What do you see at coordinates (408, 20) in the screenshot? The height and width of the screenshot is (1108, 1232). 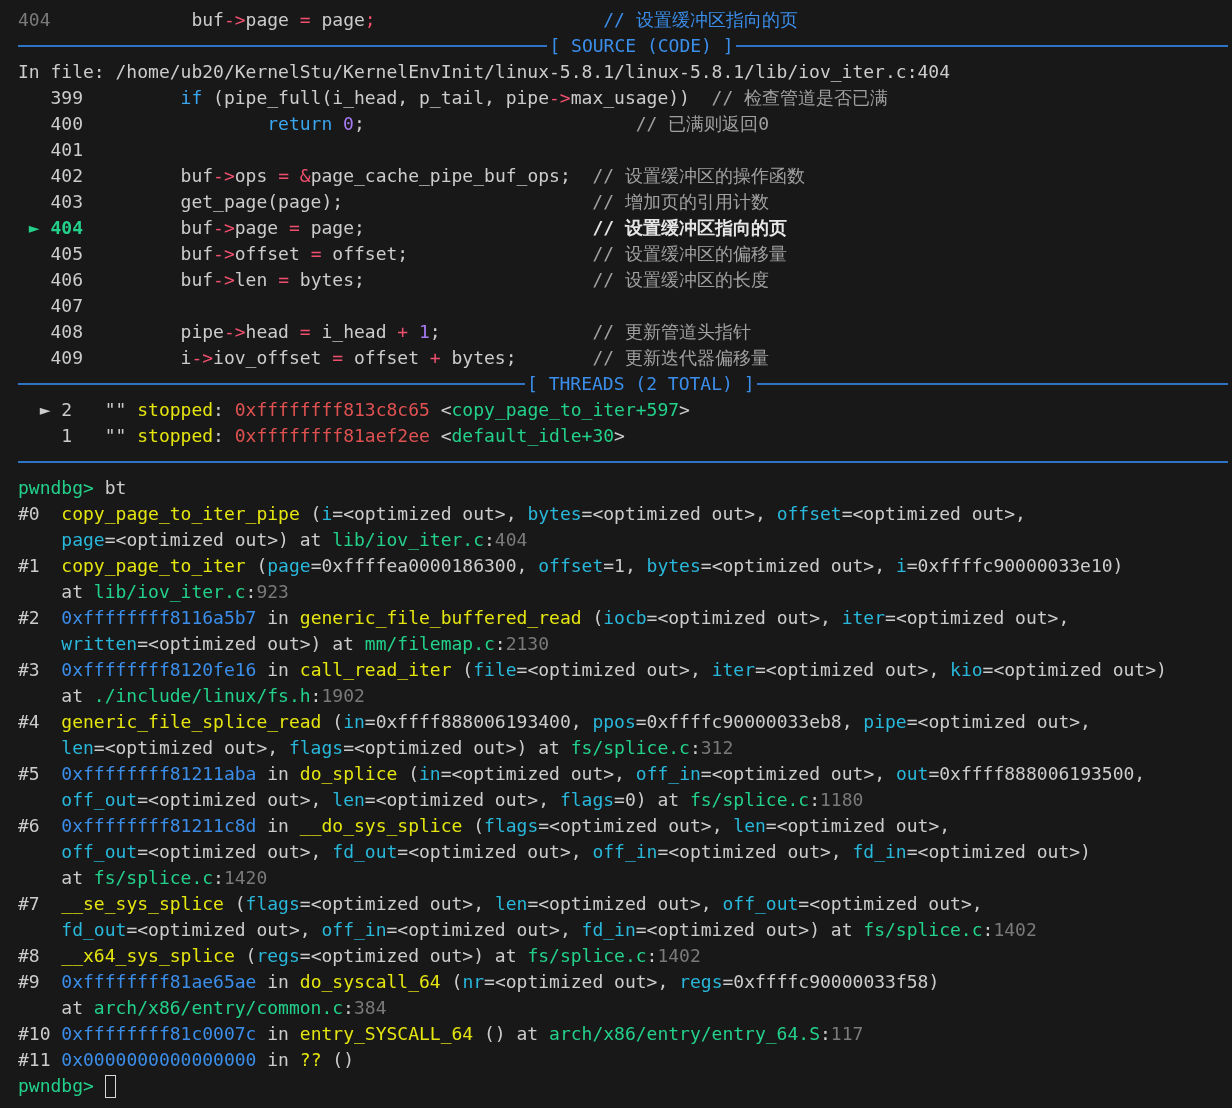 I see `terminal-line: 404 buf->page = page; // 设置缓冲区指向的页` at bounding box center [408, 20].